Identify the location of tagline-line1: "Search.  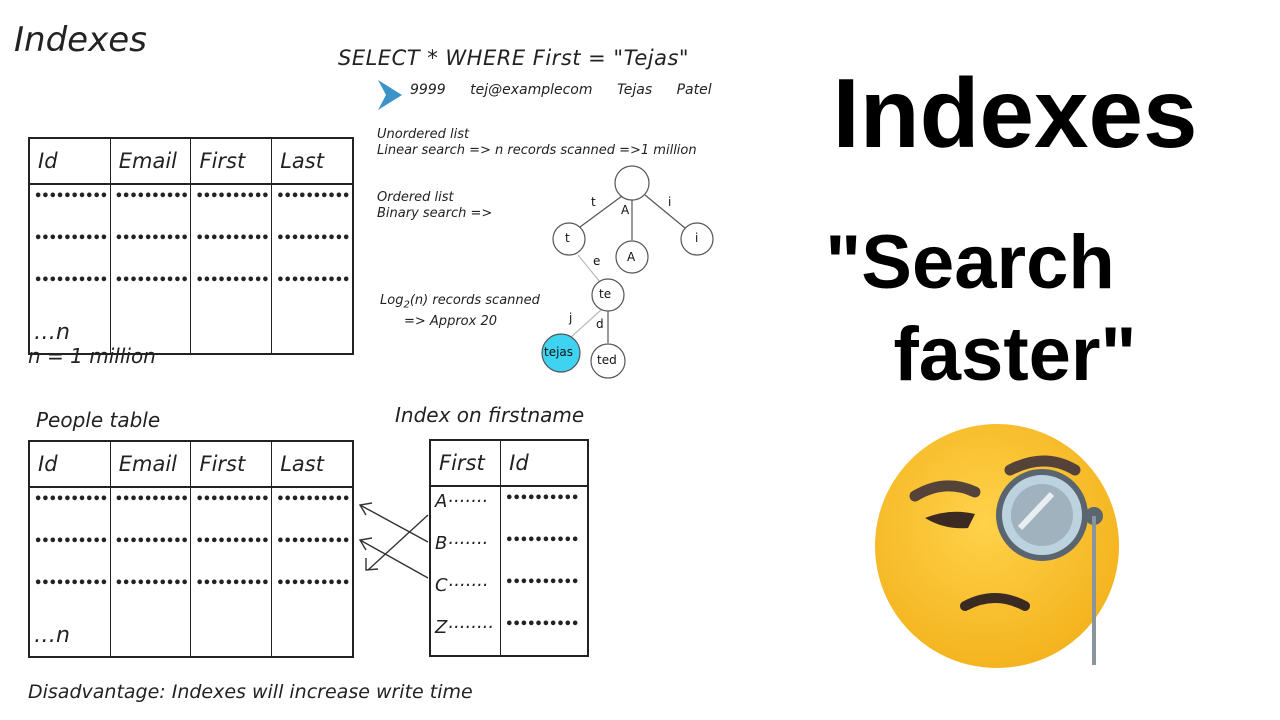
(970, 262).